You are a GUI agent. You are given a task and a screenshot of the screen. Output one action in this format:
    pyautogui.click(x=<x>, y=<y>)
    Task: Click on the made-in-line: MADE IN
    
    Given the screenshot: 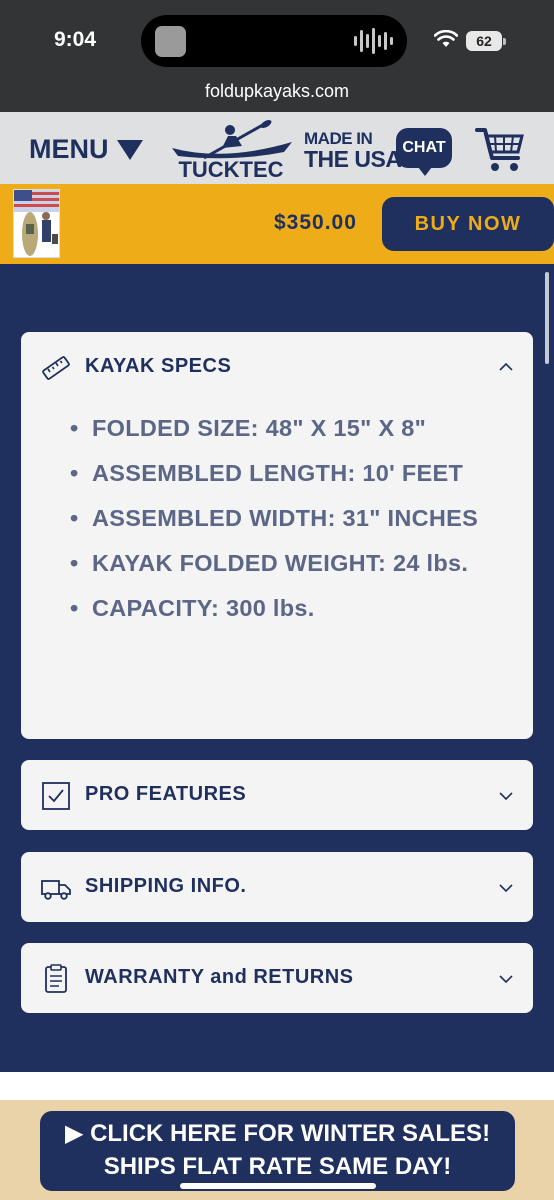 What is the action you would take?
    pyautogui.click(x=338, y=138)
    